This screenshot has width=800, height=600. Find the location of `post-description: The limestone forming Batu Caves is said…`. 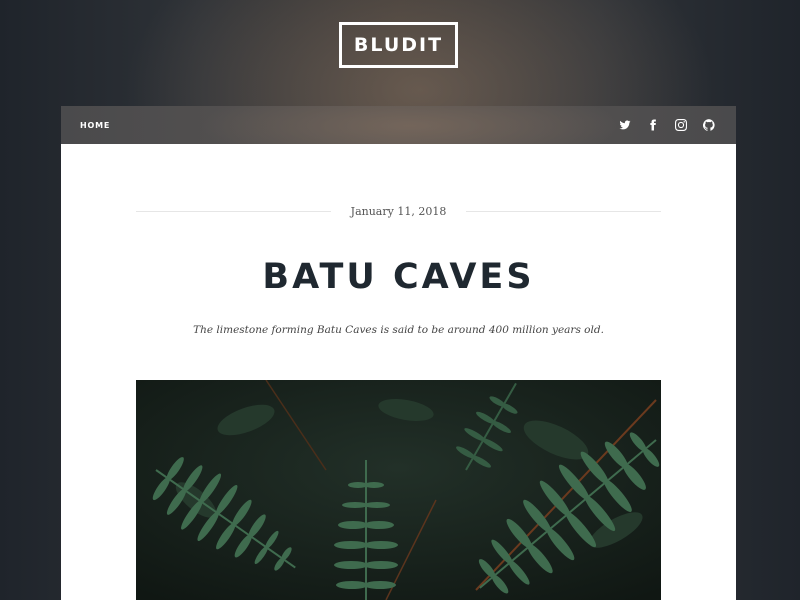

post-description: The limestone forming Batu Caves is said… is located at coordinates (398, 330).